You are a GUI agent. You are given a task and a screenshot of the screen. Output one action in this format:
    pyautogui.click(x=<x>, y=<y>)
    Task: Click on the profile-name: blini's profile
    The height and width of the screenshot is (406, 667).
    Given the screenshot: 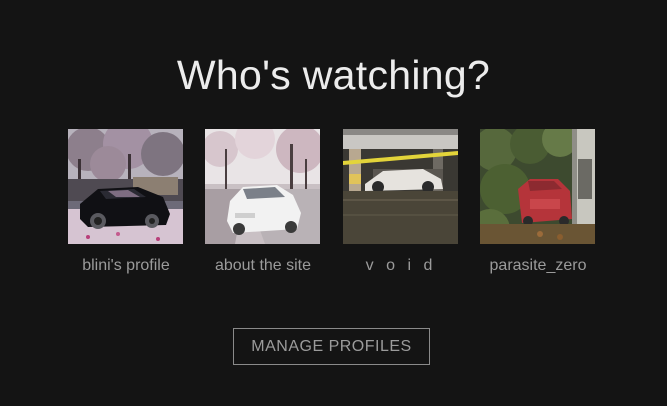 What is the action you would take?
    pyautogui.click(x=126, y=266)
    